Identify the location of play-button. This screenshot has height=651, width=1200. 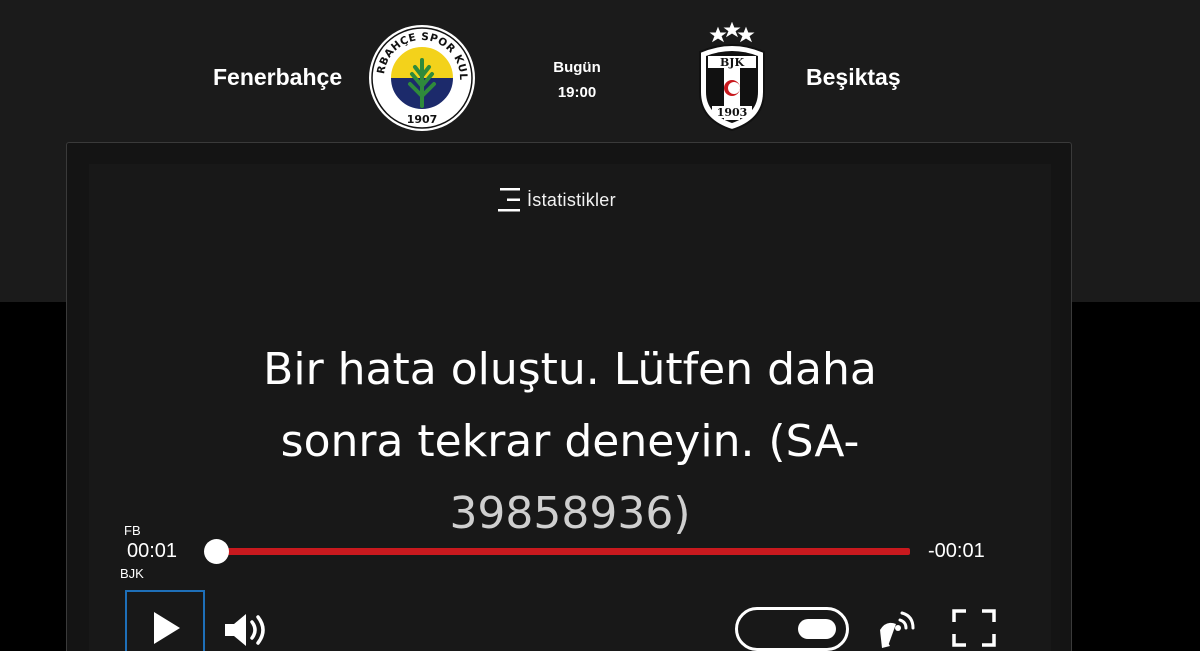
(165, 620).